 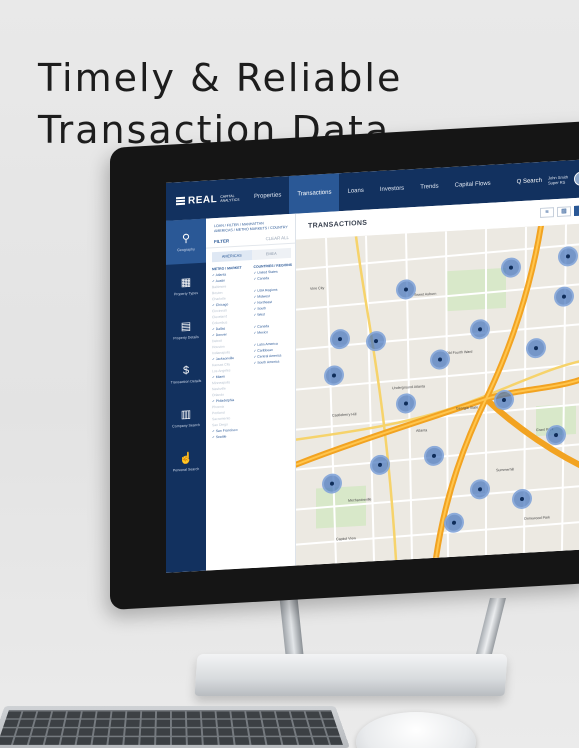 I want to click on rail-item-personal-search: ☝ Personal Search, so click(x=186, y=462).